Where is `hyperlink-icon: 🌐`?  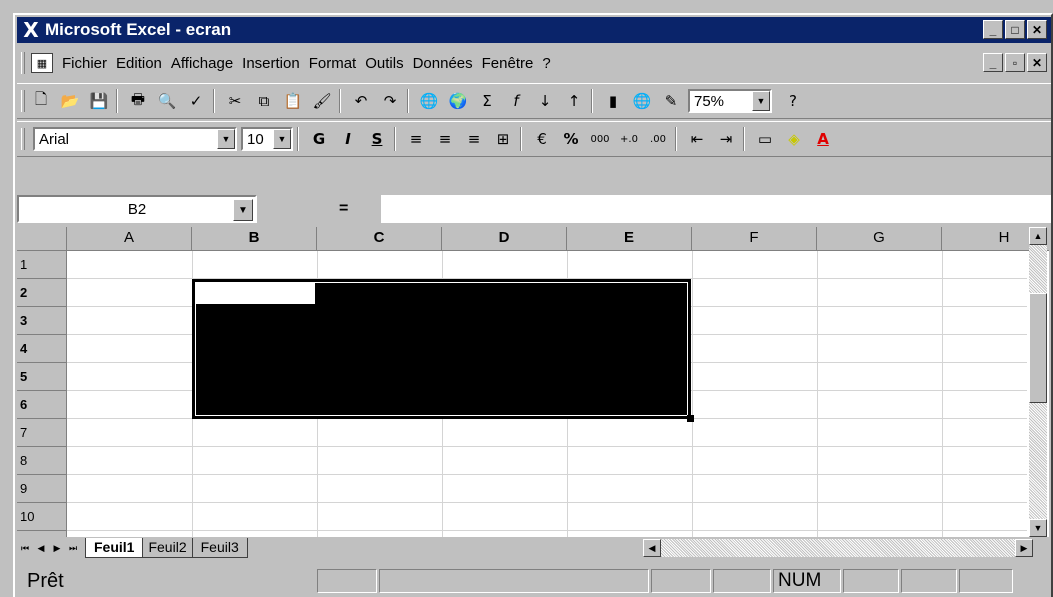
hyperlink-icon: 🌐 is located at coordinates (429, 101).